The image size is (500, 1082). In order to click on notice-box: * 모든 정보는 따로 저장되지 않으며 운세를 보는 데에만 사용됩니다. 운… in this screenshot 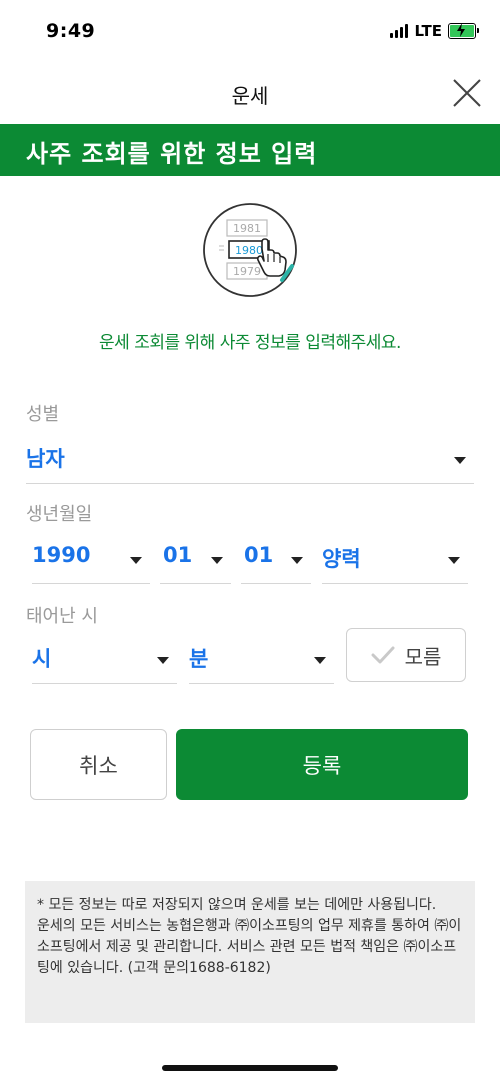, I will do `click(250, 952)`.